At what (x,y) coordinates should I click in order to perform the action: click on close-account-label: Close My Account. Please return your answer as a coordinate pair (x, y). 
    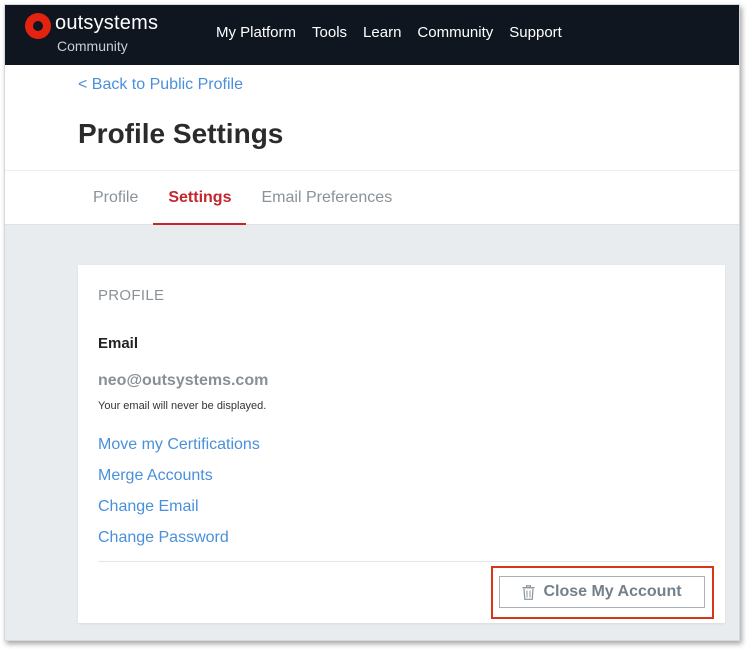
    Looking at the image, I should click on (612, 591).